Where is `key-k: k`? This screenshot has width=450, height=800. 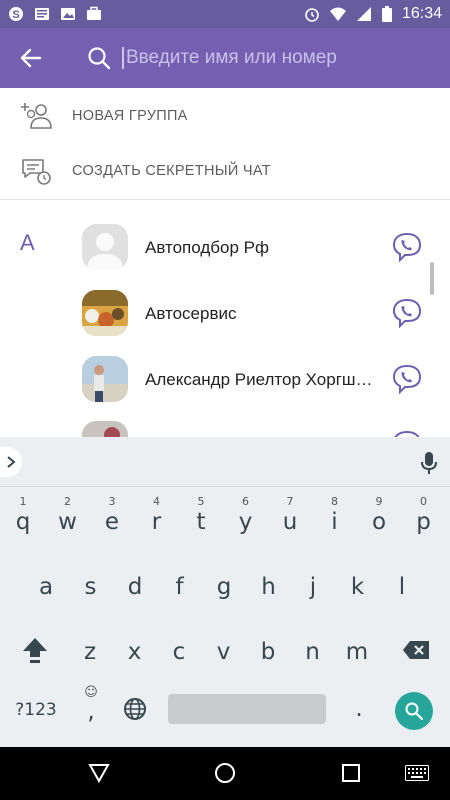 key-k: k is located at coordinates (358, 584).